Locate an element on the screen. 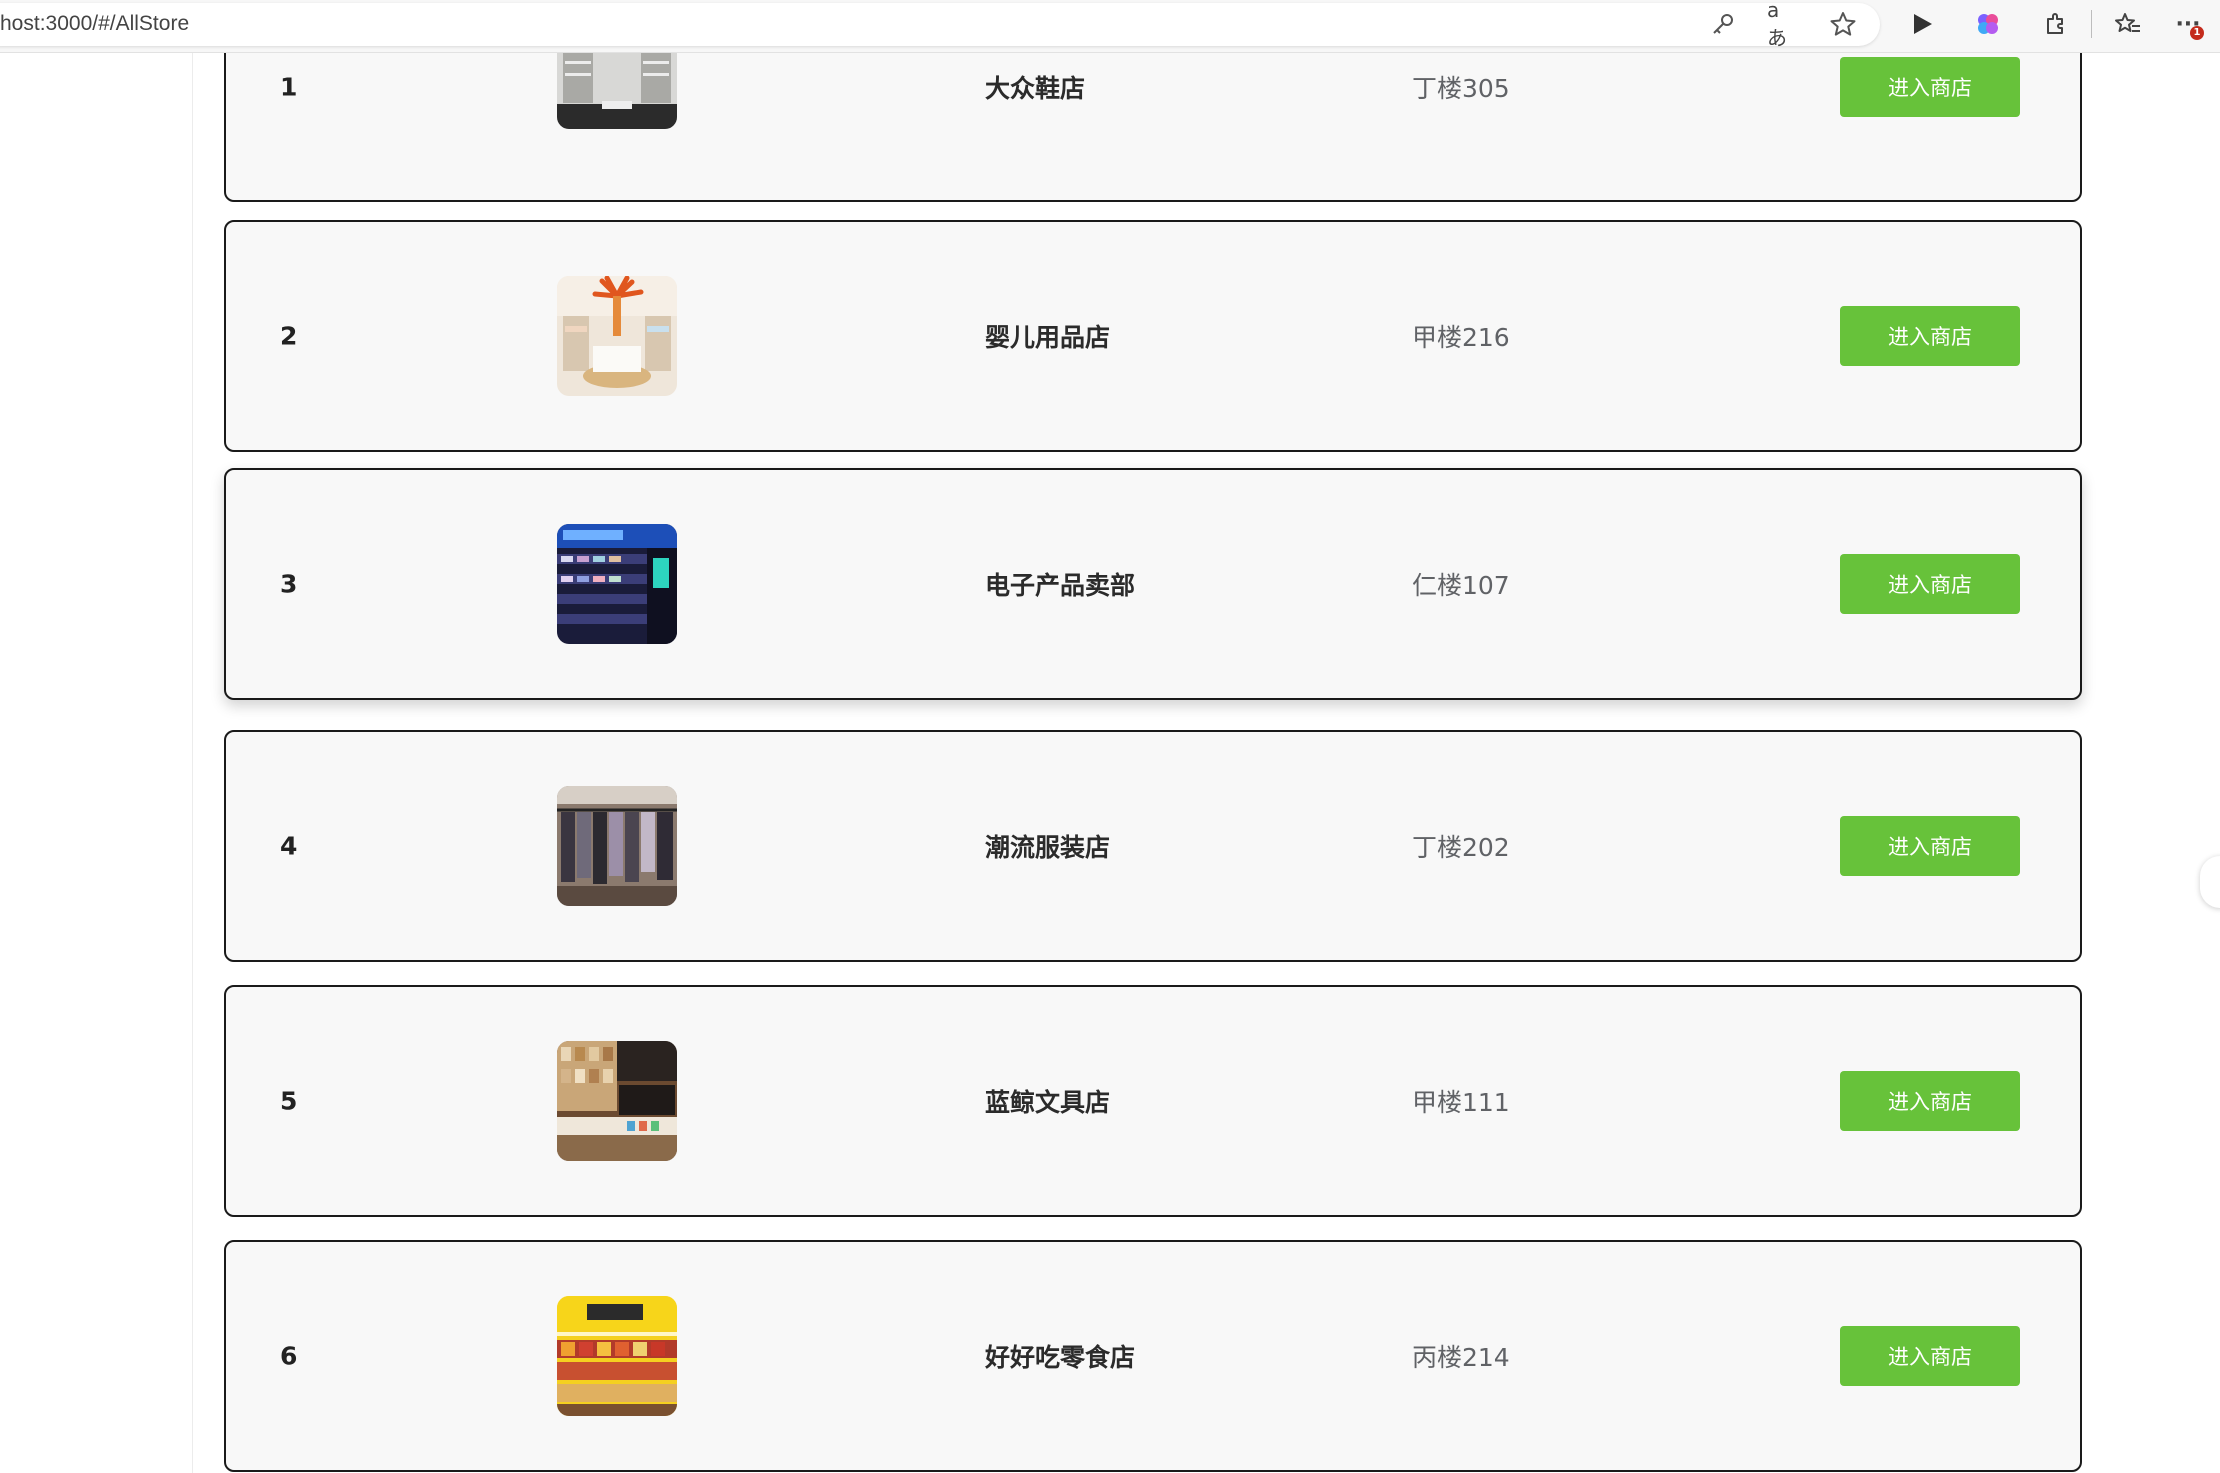 This screenshot has width=2220, height=1473. store-name: 蓝鲸文具店 is located at coordinates (1048, 1102).